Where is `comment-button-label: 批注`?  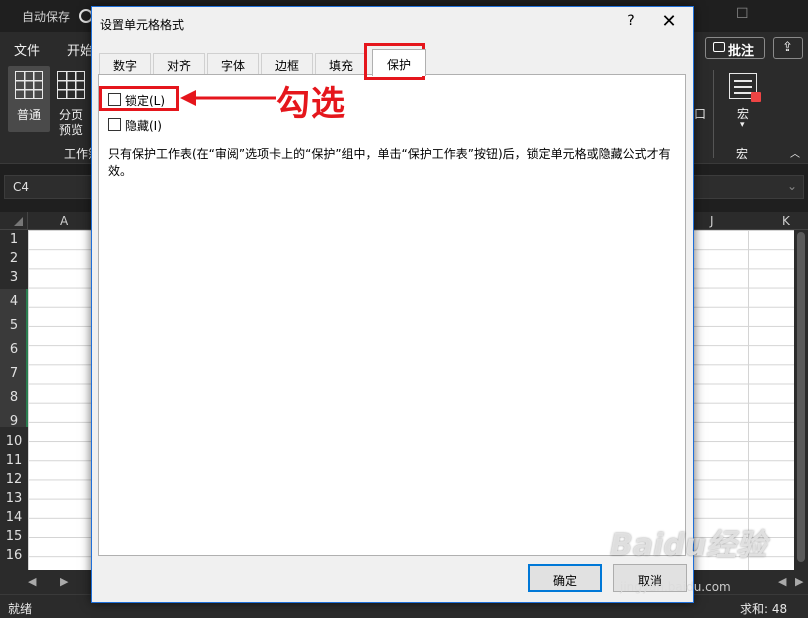 comment-button-label: 批注 is located at coordinates (741, 51).